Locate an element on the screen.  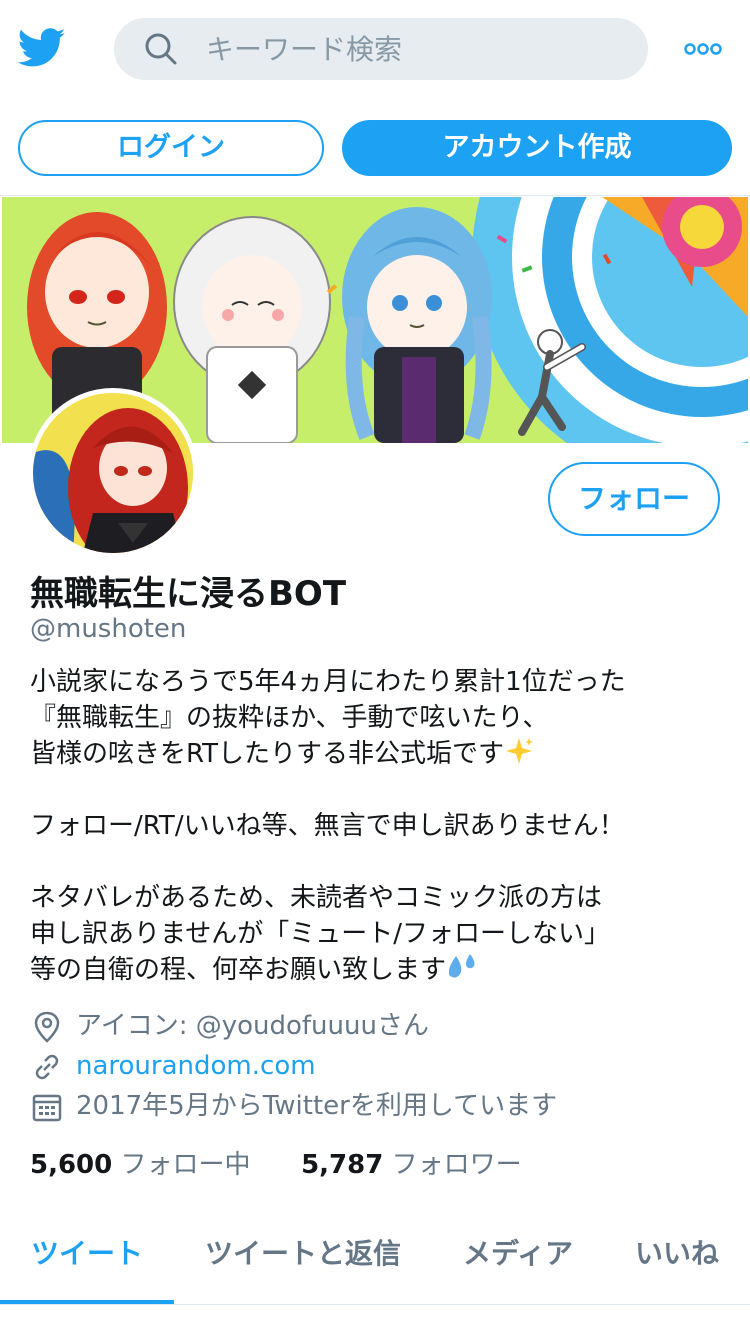
location-icon is located at coordinates (47, 1027).